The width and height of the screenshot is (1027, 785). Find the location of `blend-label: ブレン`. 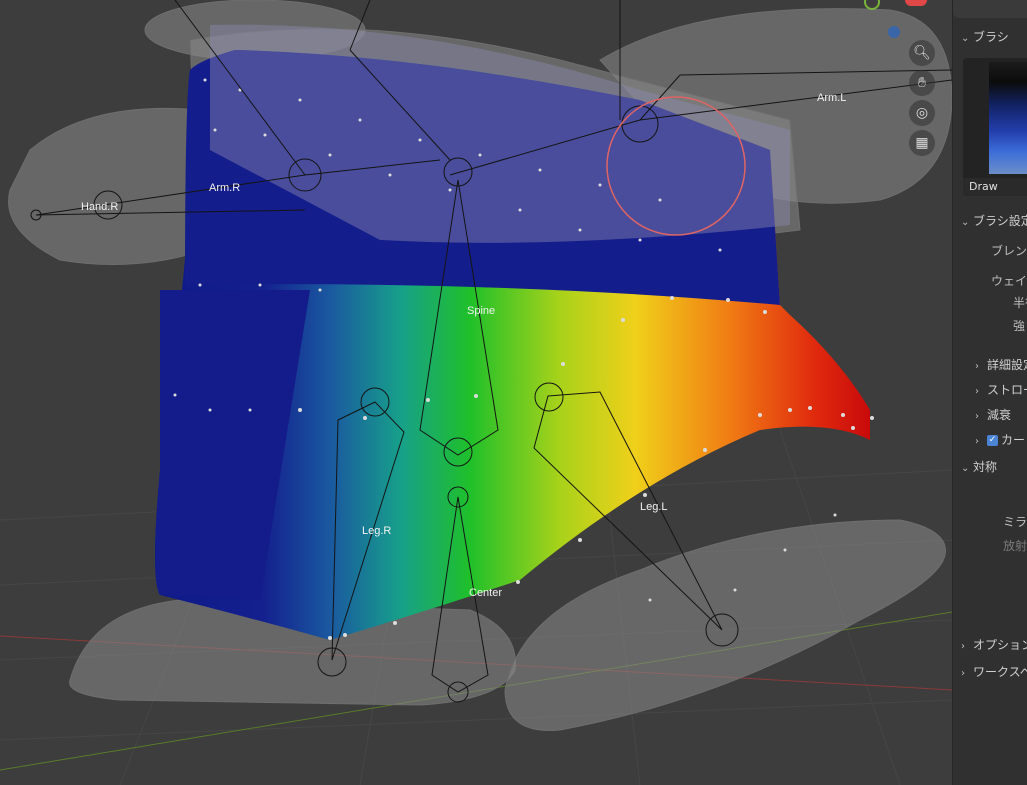

blend-label: ブレン is located at coordinates (1009, 251).